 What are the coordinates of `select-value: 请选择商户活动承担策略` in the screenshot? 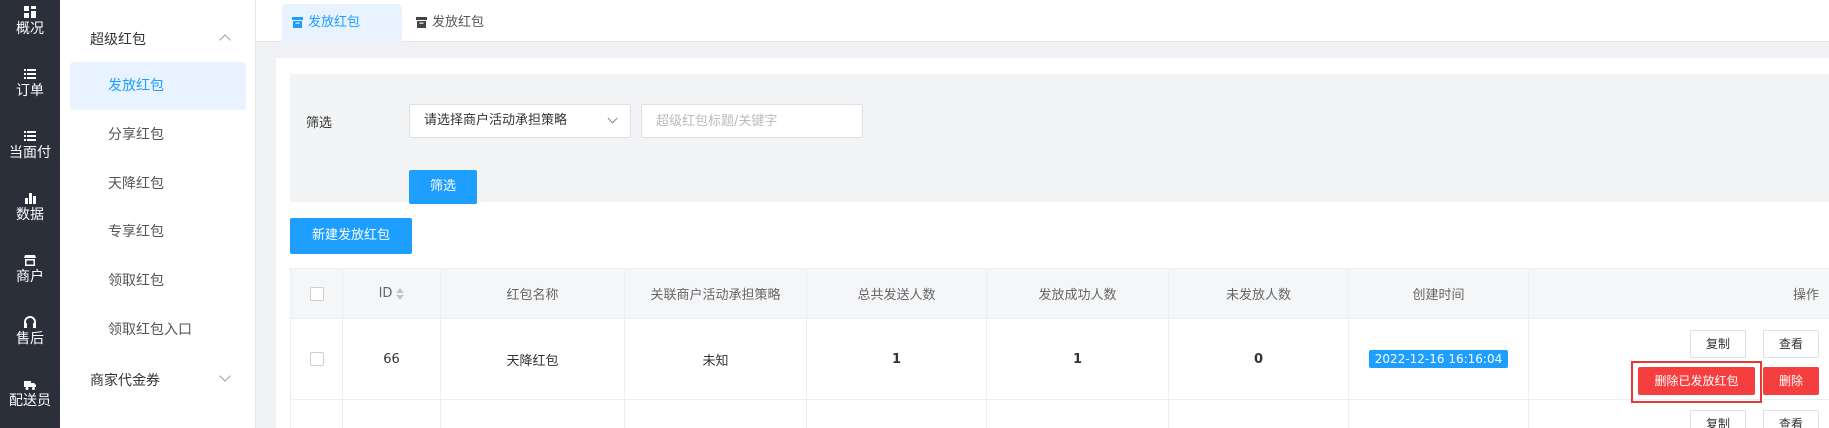 It's located at (496, 120).